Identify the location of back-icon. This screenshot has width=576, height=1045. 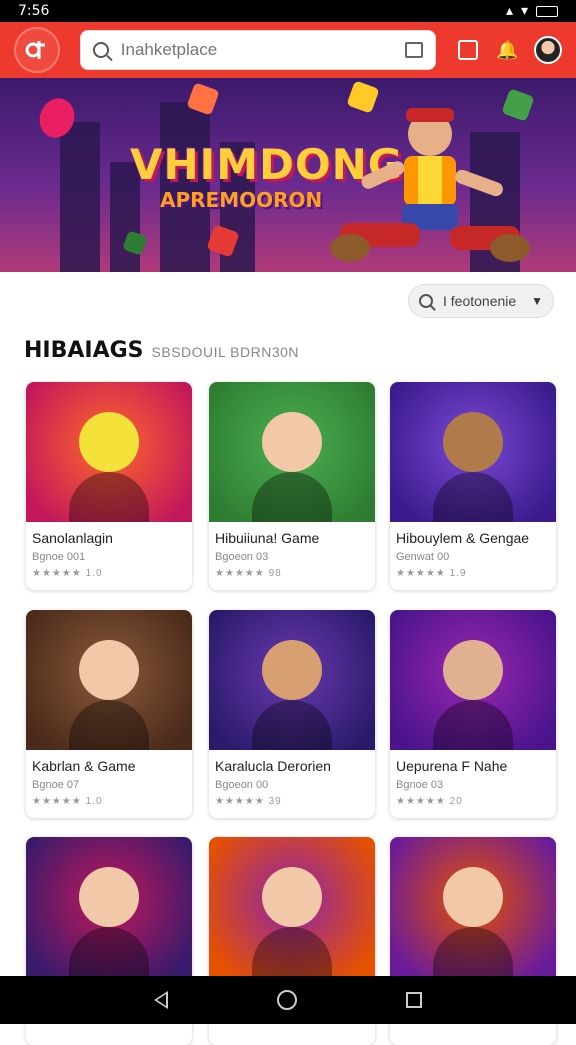
(161, 1000).